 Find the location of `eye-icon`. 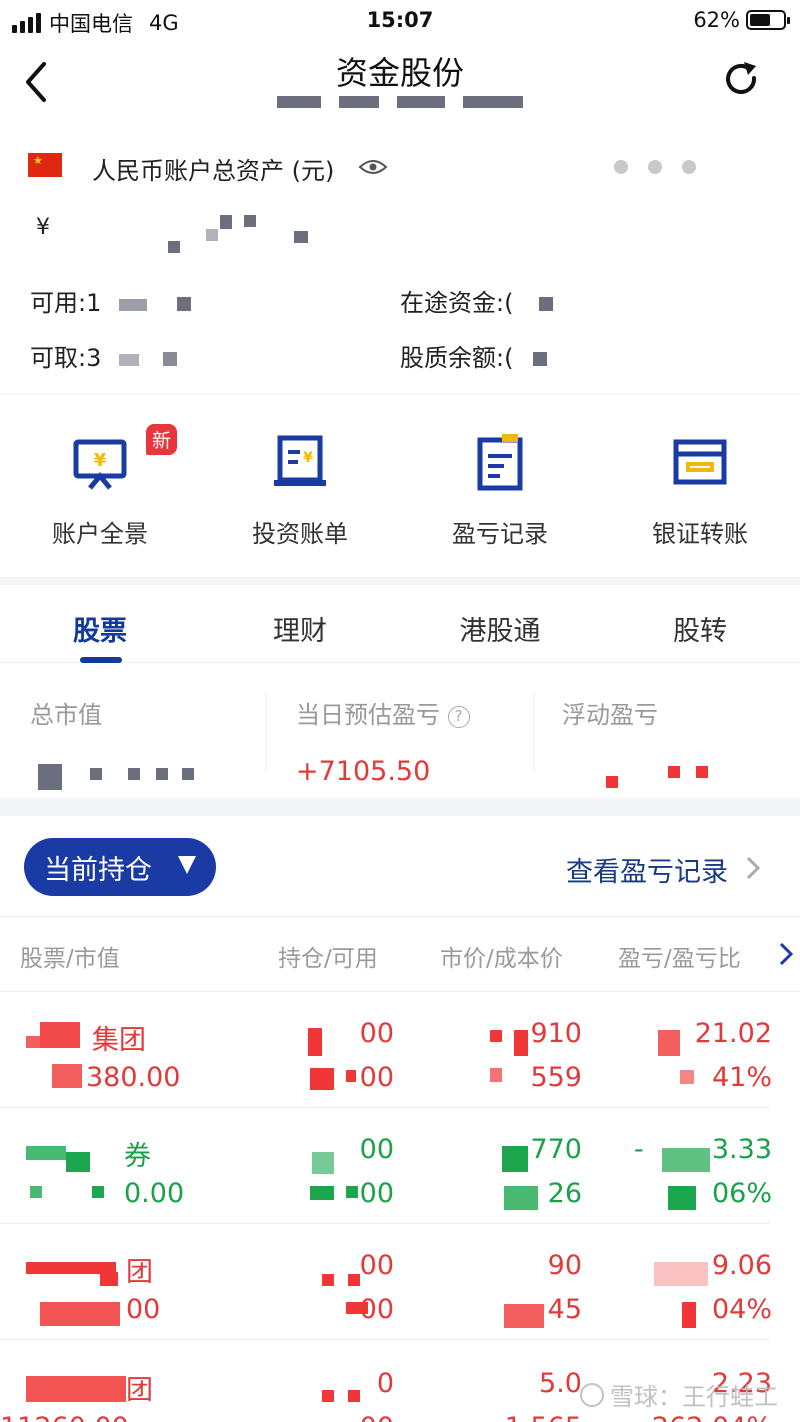

eye-icon is located at coordinates (373, 167).